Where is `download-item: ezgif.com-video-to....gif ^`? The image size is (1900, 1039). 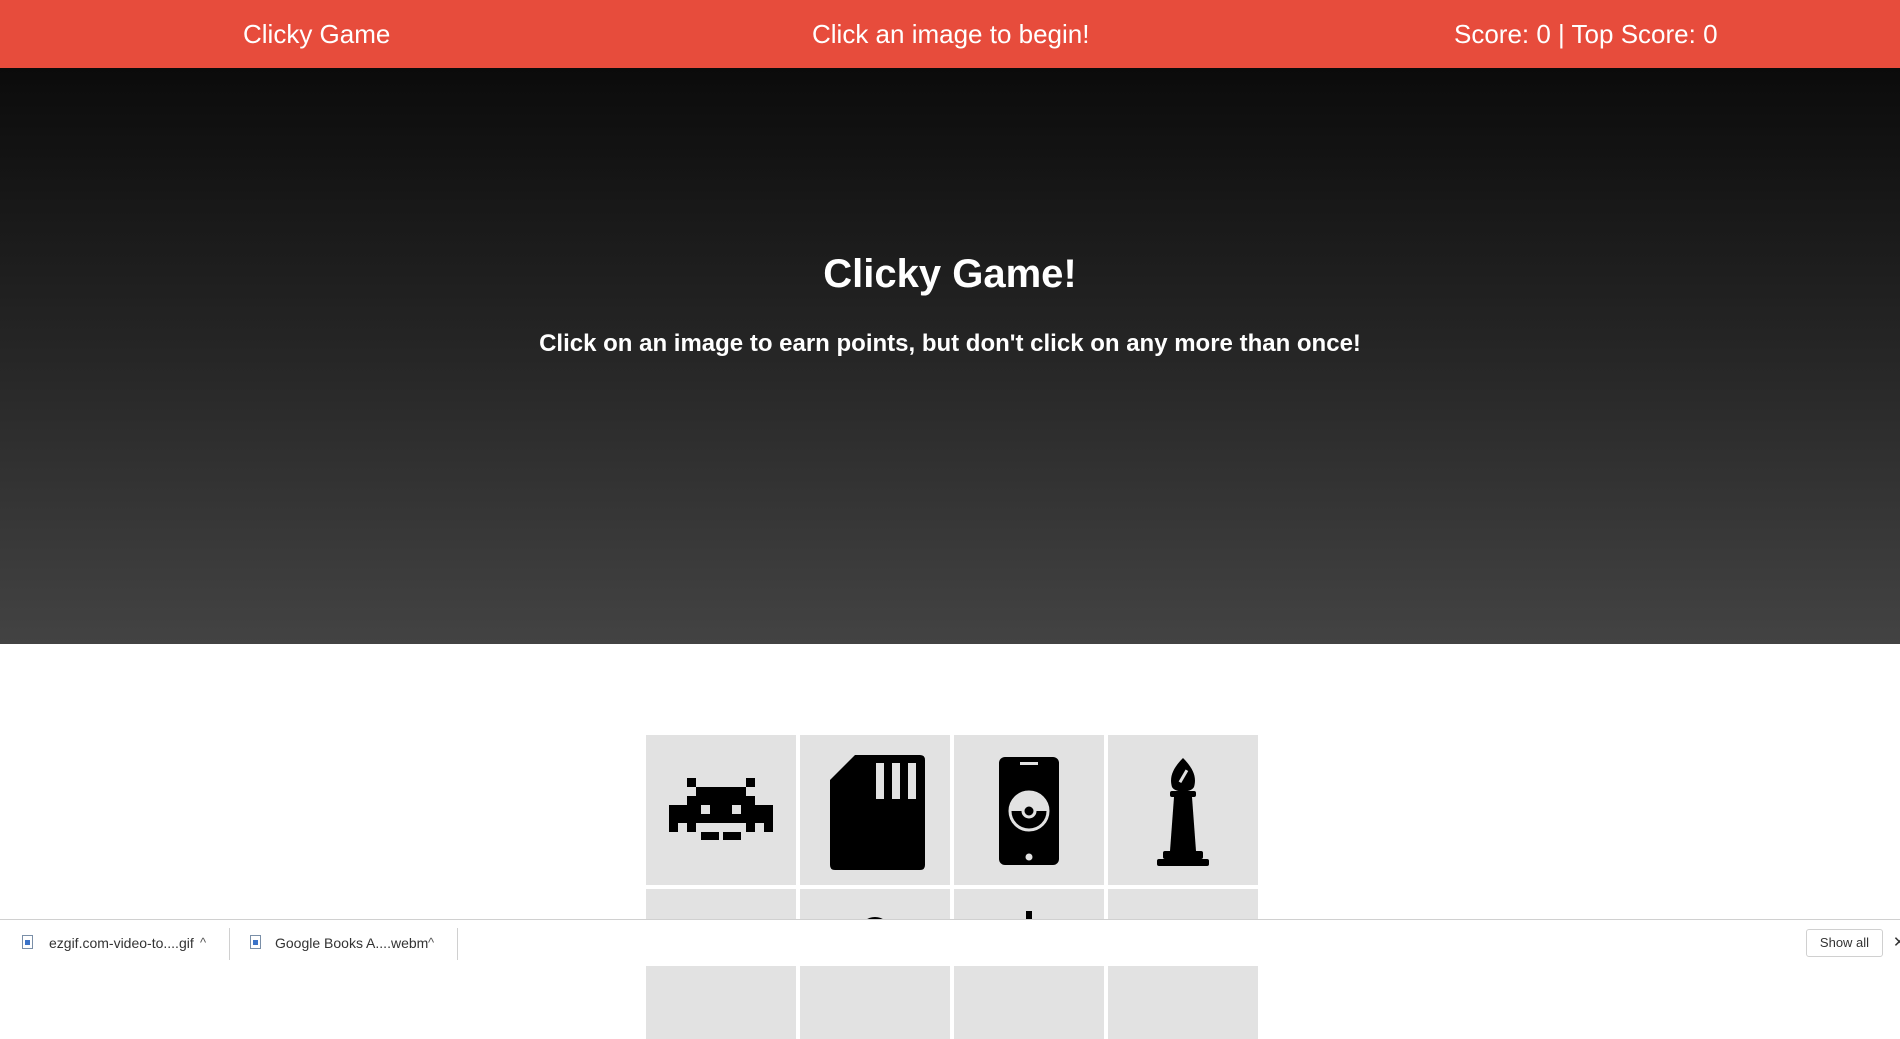 download-item: ezgif.com-video-to....gif ^ is located at coordinates (120, 943).